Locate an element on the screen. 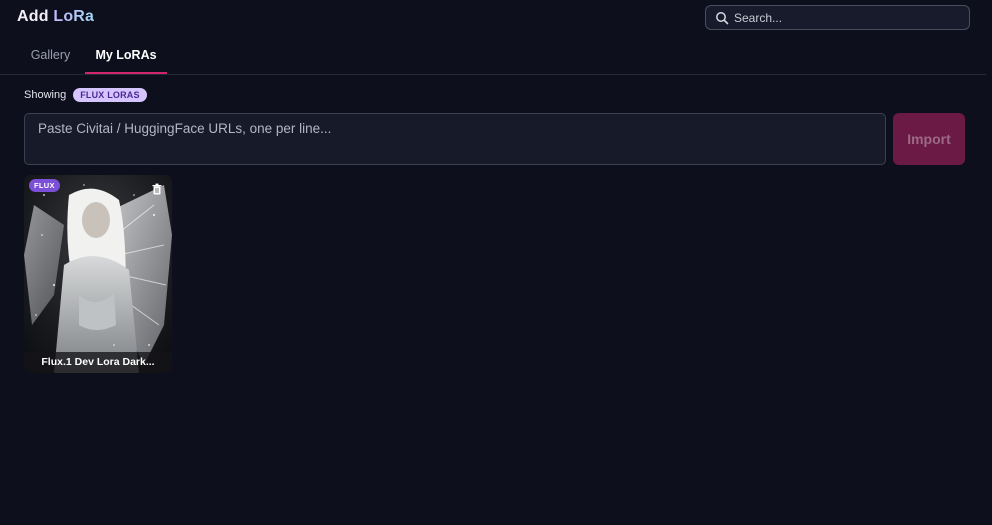  tab-bar: Gallery My LoRAs is located at coordinates (493, 56).